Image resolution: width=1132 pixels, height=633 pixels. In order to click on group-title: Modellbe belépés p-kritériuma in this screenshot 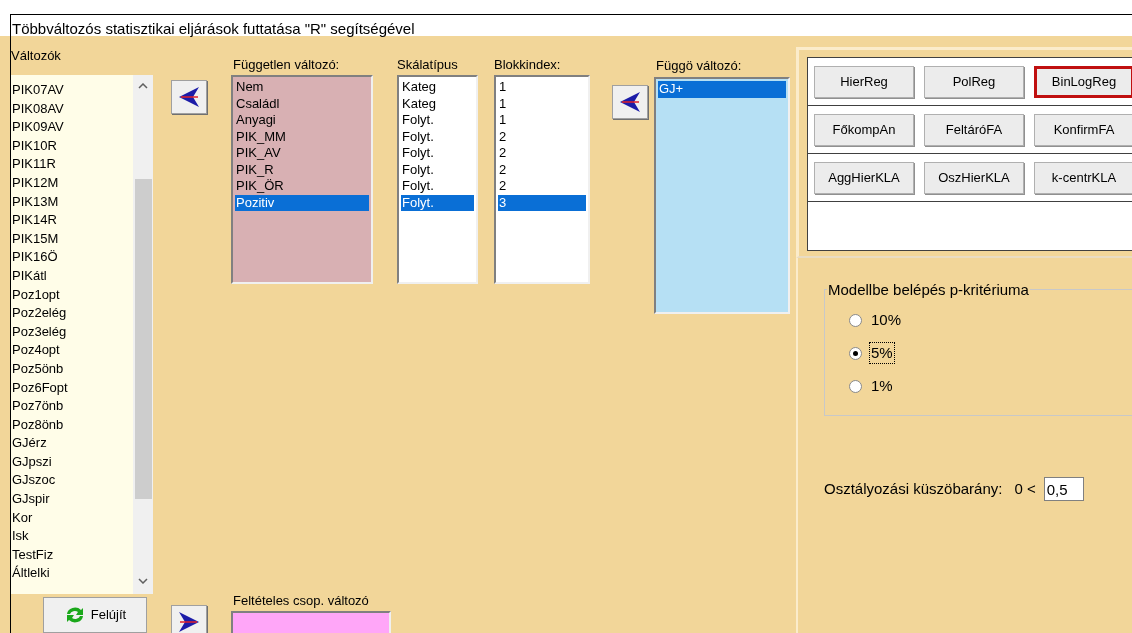, I will do `click(928, 289)`.